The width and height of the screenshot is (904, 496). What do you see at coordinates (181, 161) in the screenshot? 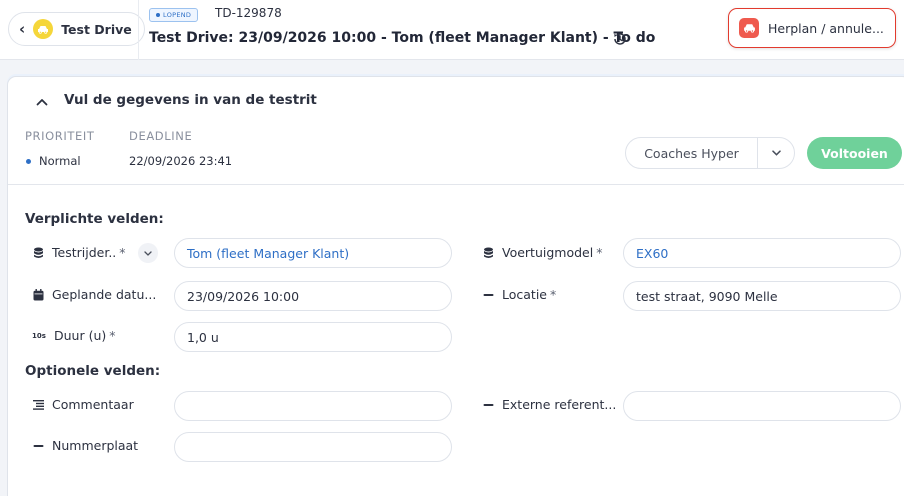
I see `deadline-value: 22/09/2026 23:41` at bounding box center [181, 161].